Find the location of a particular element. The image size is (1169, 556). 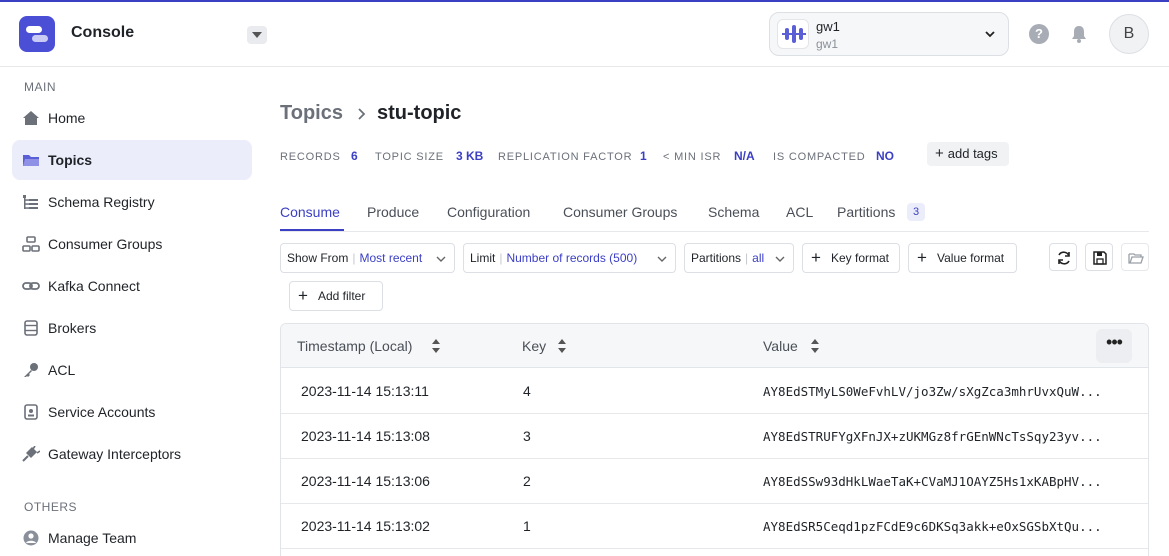

tab-consume: Consume is located at coordinates (310, 212).